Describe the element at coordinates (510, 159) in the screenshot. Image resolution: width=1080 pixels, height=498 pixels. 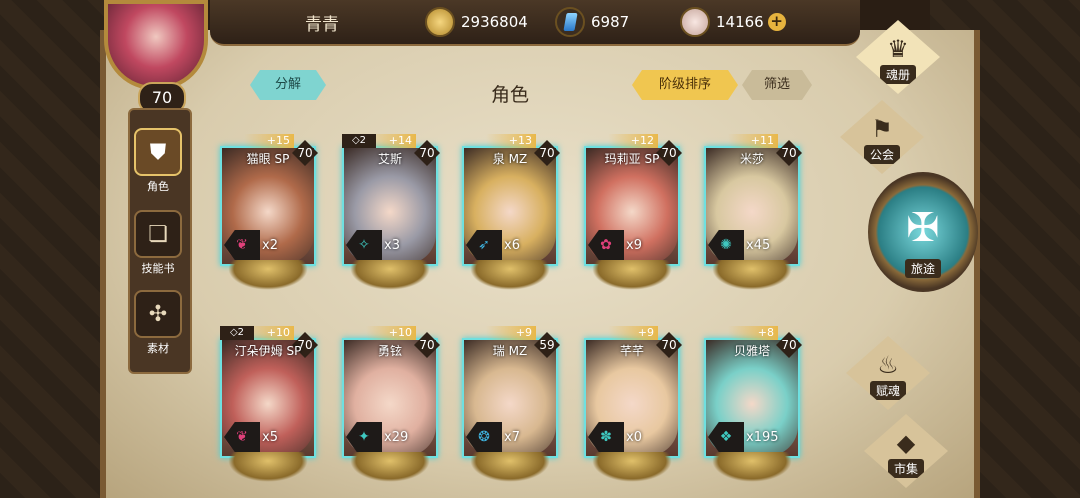
I see `character-name: 泉 MZ` at that location.